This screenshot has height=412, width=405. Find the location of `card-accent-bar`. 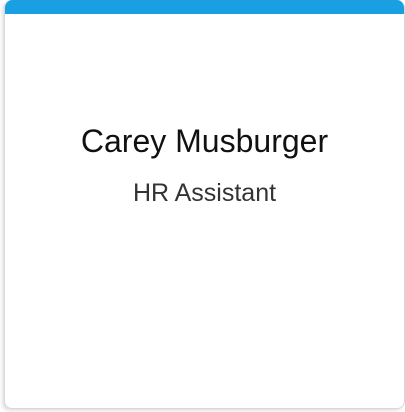

card-accent-bar is located at coordinates (204, 7).